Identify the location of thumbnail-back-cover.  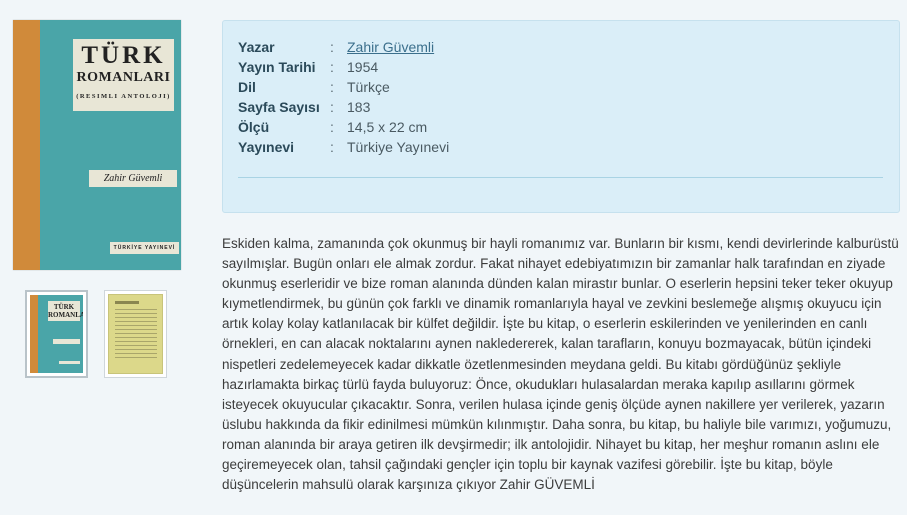
(135, 334).